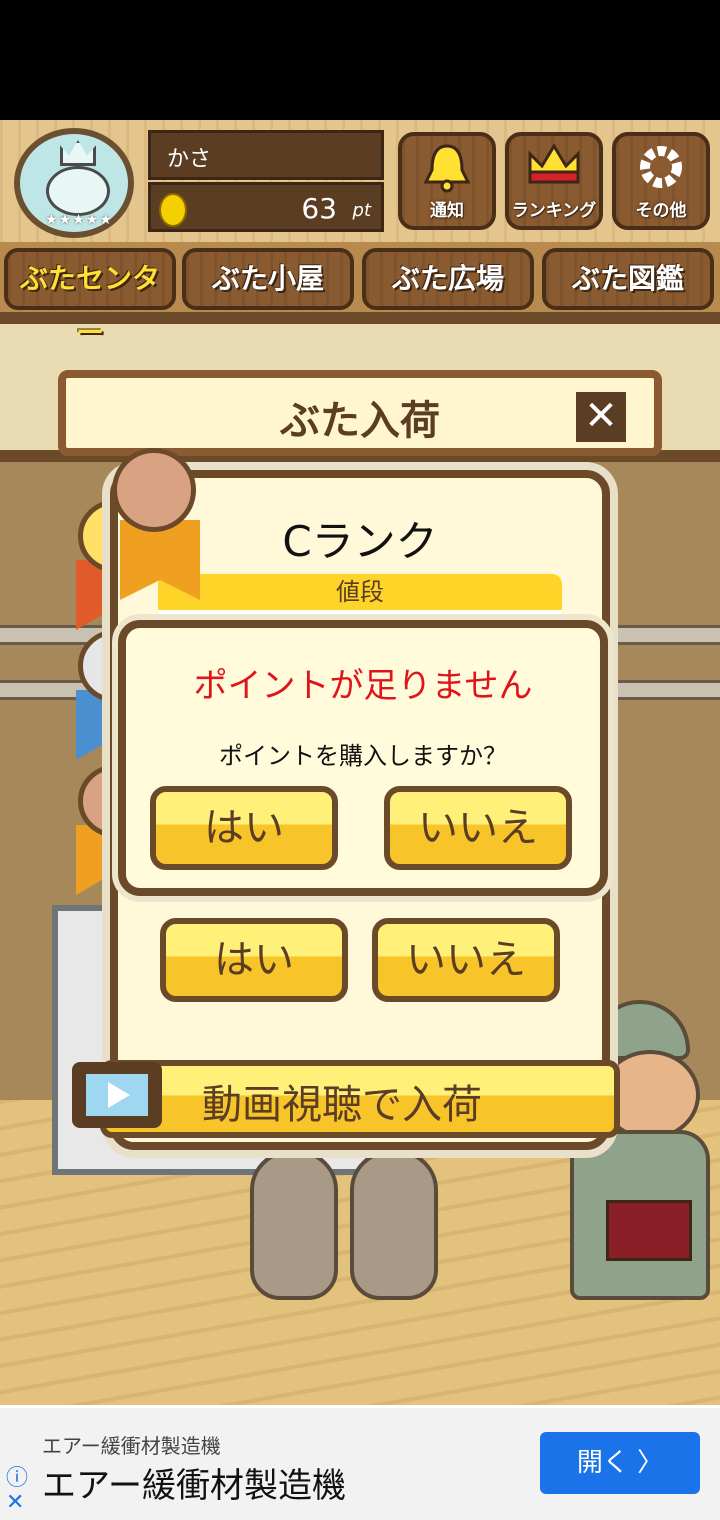 The image size is (720, 1520). I want to click on close-button: ✕, so click(601, 417).